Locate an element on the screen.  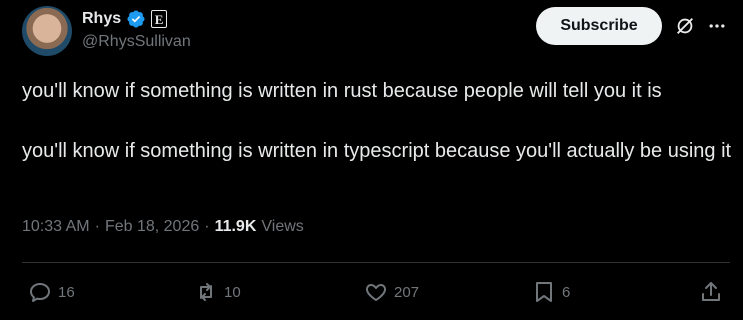
like-count: 207 is located at coordinates (407, 292).